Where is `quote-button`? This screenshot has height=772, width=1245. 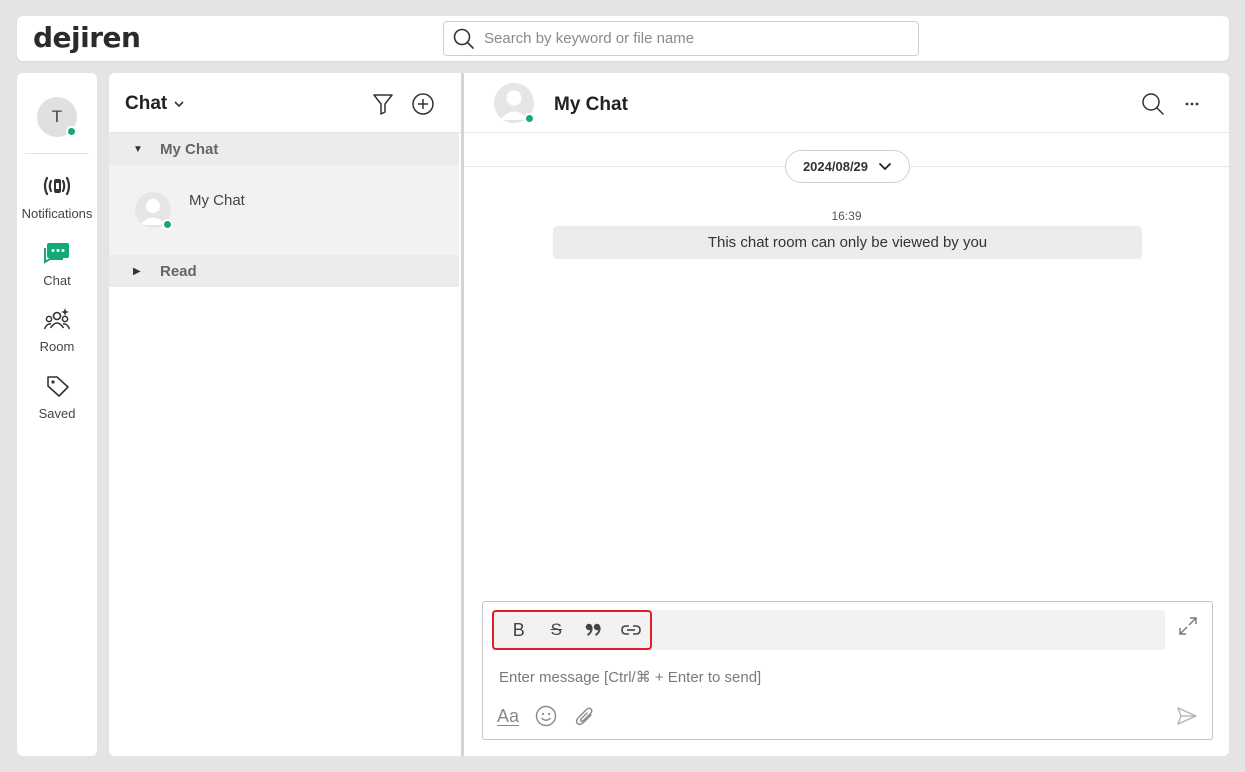 quote-button is located at coordinates (594, 630).